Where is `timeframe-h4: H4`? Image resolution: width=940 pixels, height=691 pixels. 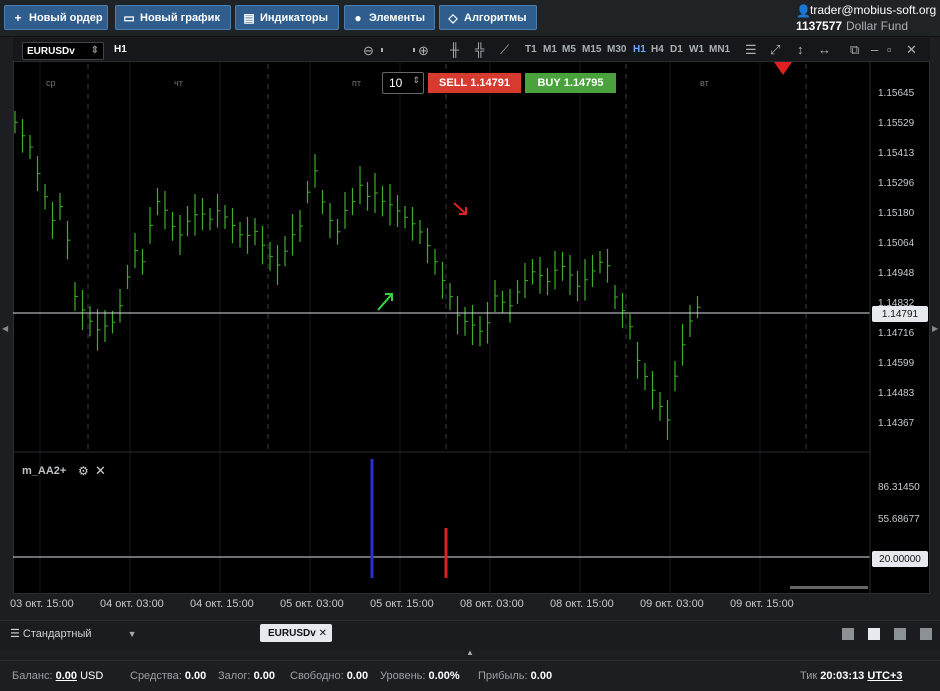
timeframe-h4: H4 is located at coordinates (657, 49).